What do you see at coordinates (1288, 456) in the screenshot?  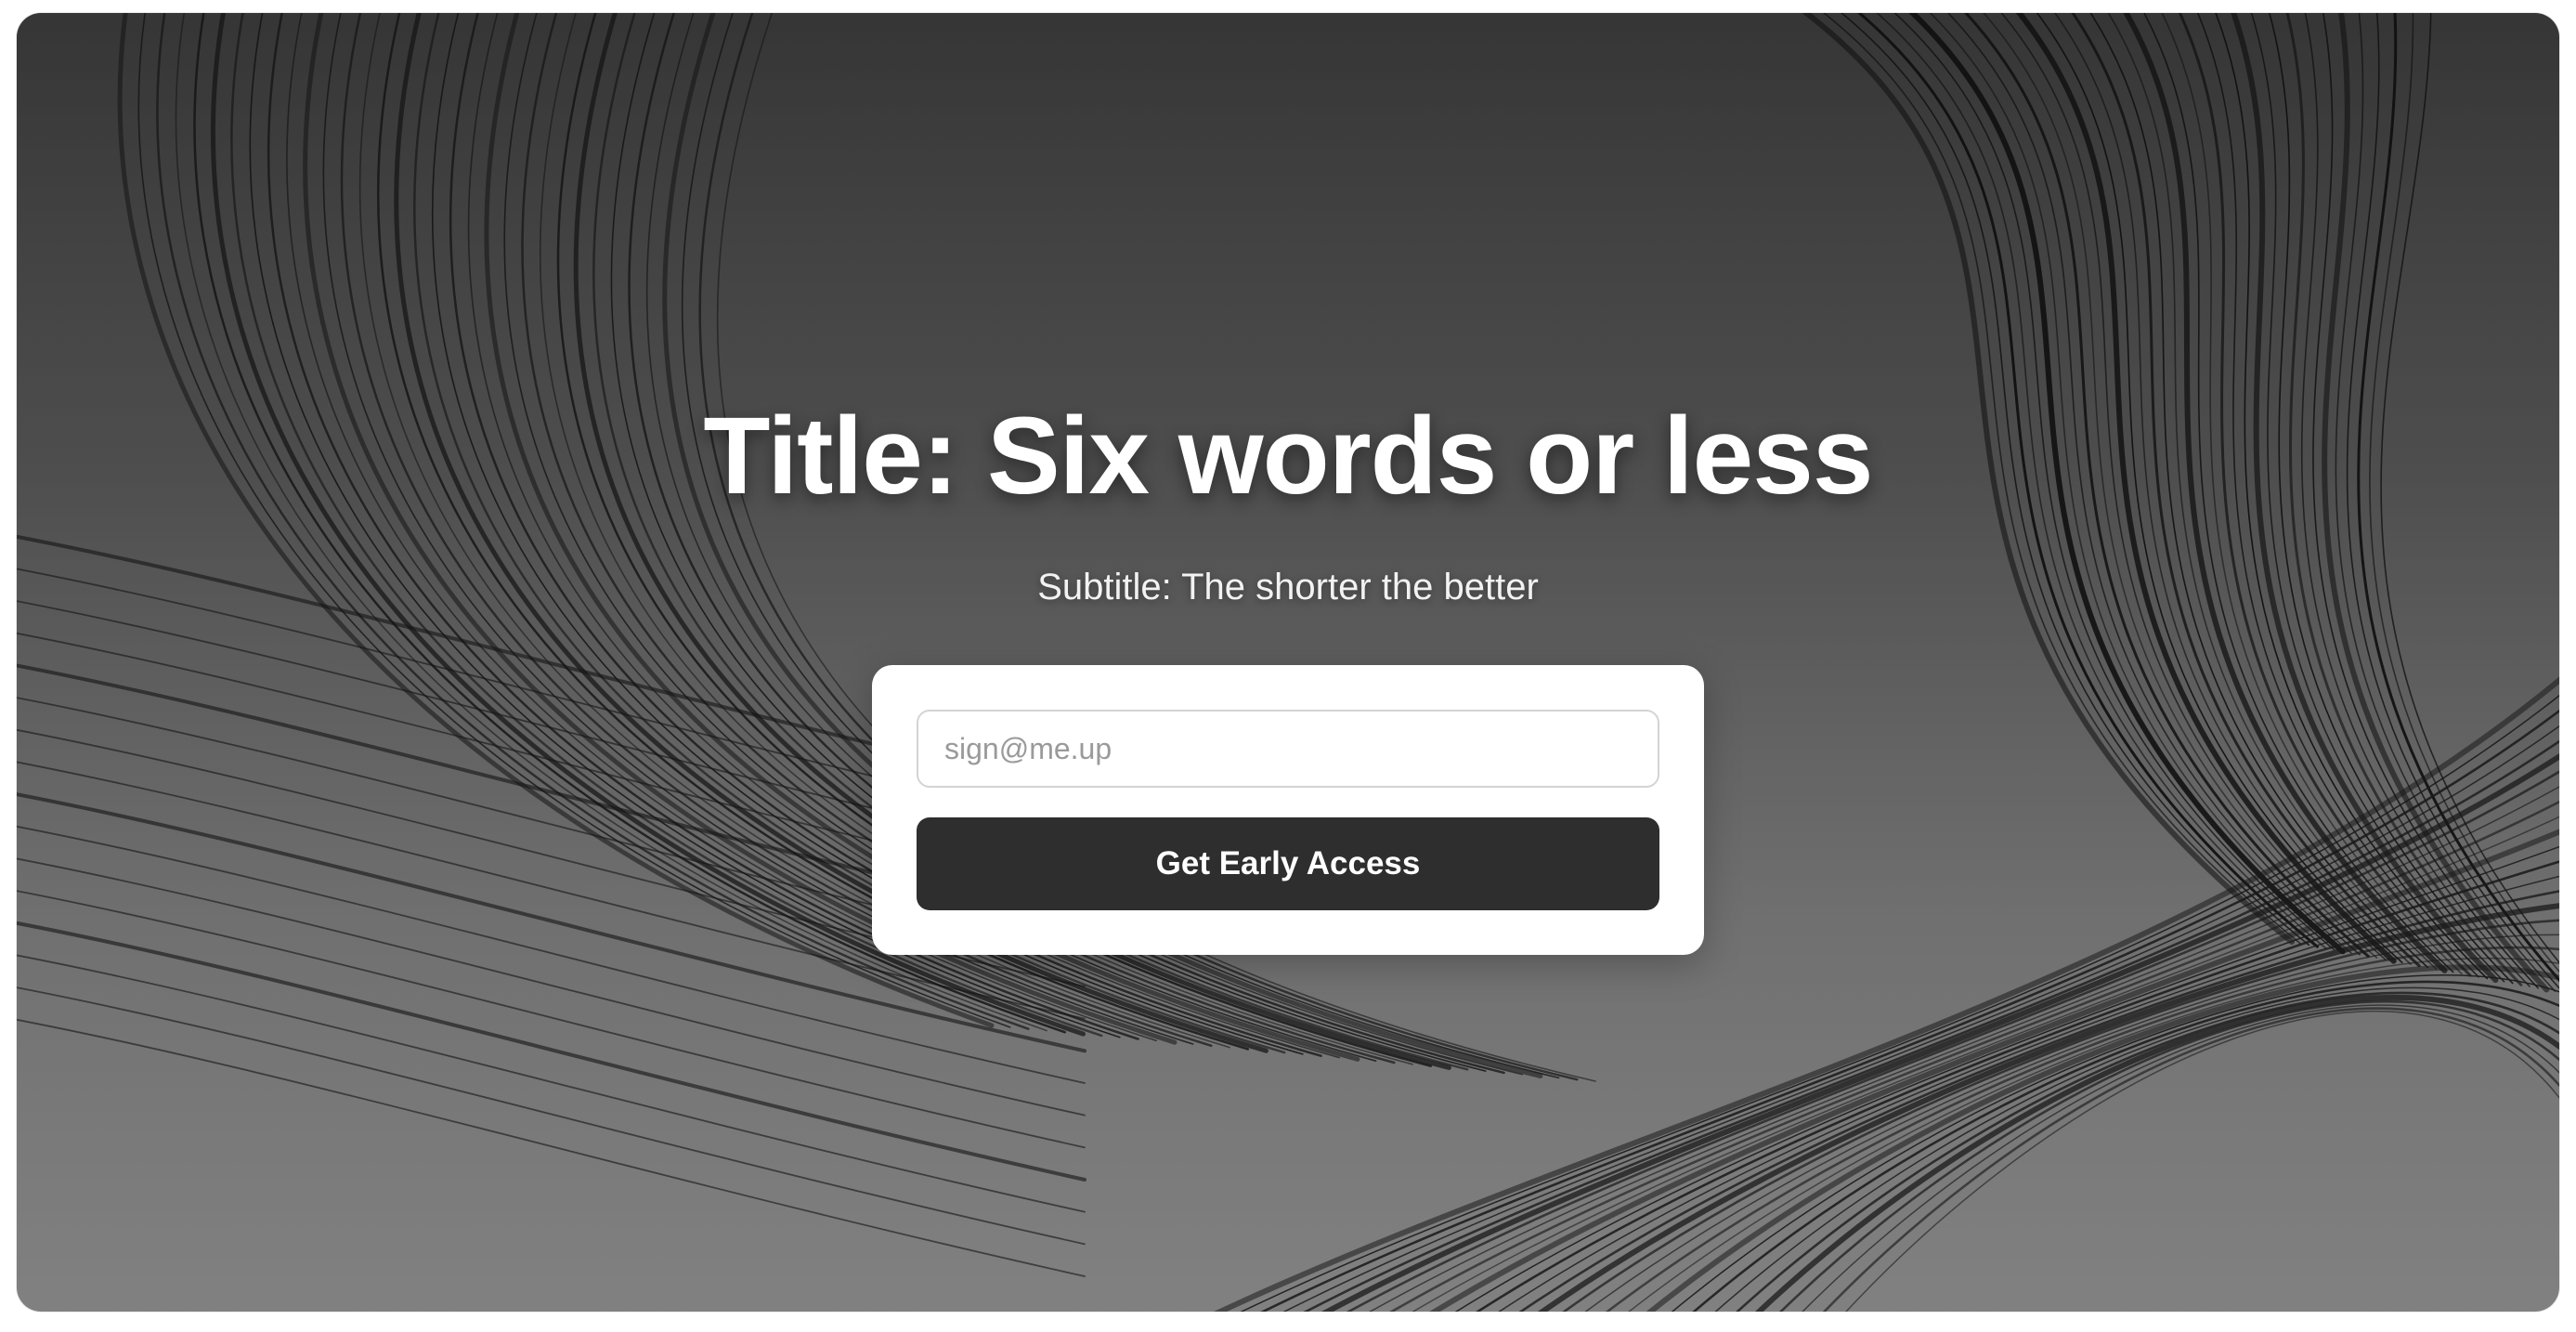 I see `page-title: Title: Six words or less` at bounding box center [1288, 456].